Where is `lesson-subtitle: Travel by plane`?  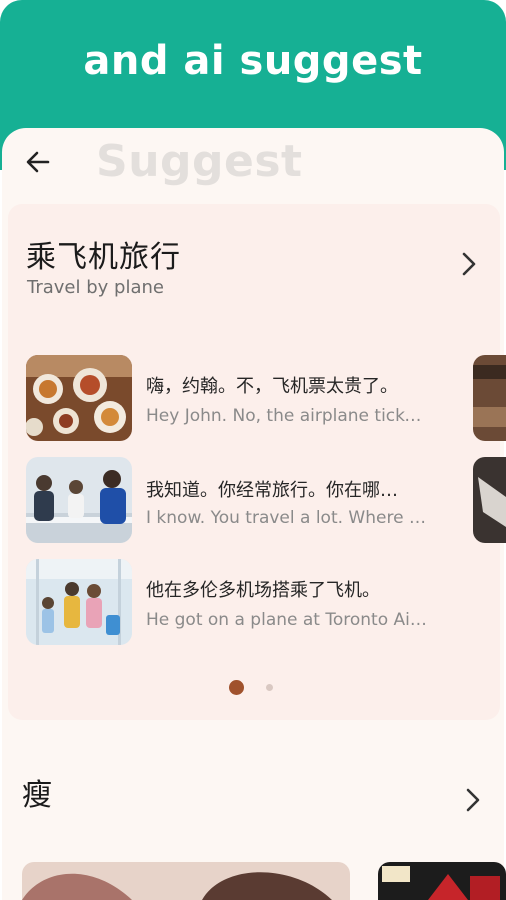
lesson-subtitle: Travel by plane is located at coordinates (95, 287).